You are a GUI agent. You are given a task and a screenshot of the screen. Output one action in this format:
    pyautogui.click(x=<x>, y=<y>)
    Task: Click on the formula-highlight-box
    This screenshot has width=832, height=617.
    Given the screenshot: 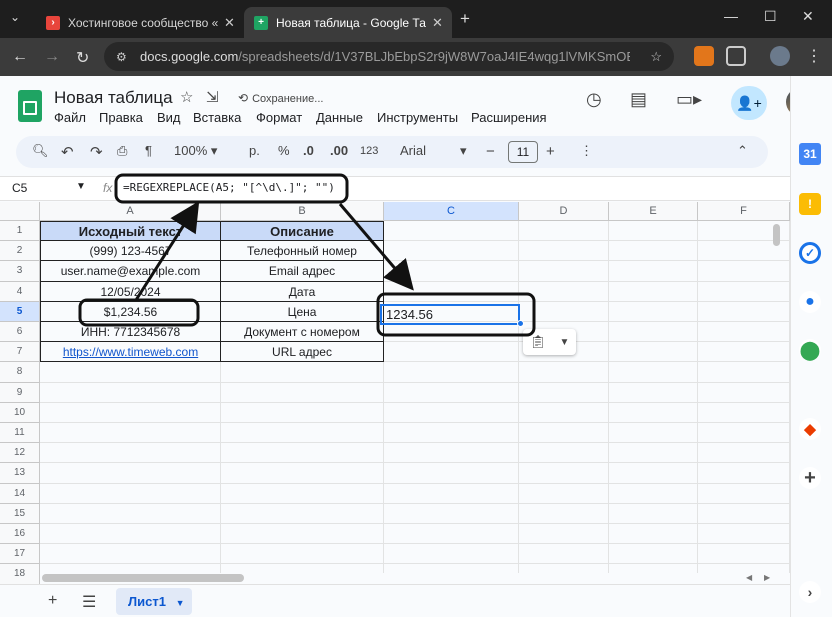 What is the action you would take?
    pyautogui.click(x=231, y=188)
    